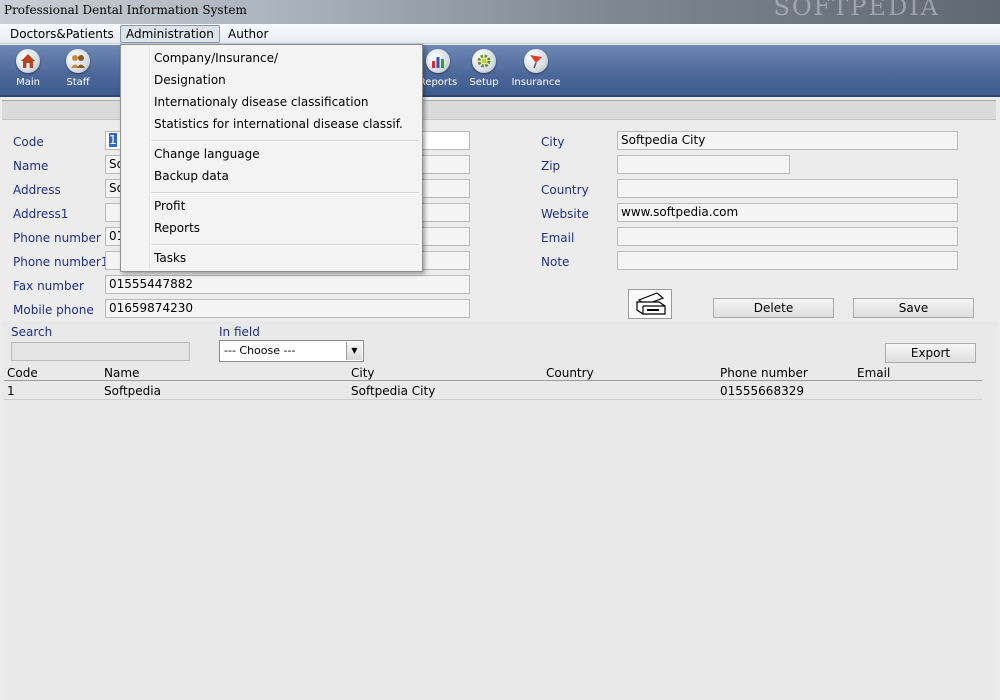 The height and width of the screenshot is (700, 1000). Describe the element at coordinates (57, 238) in the screenshot. I see `label-phone-number: Phone number` at that location.